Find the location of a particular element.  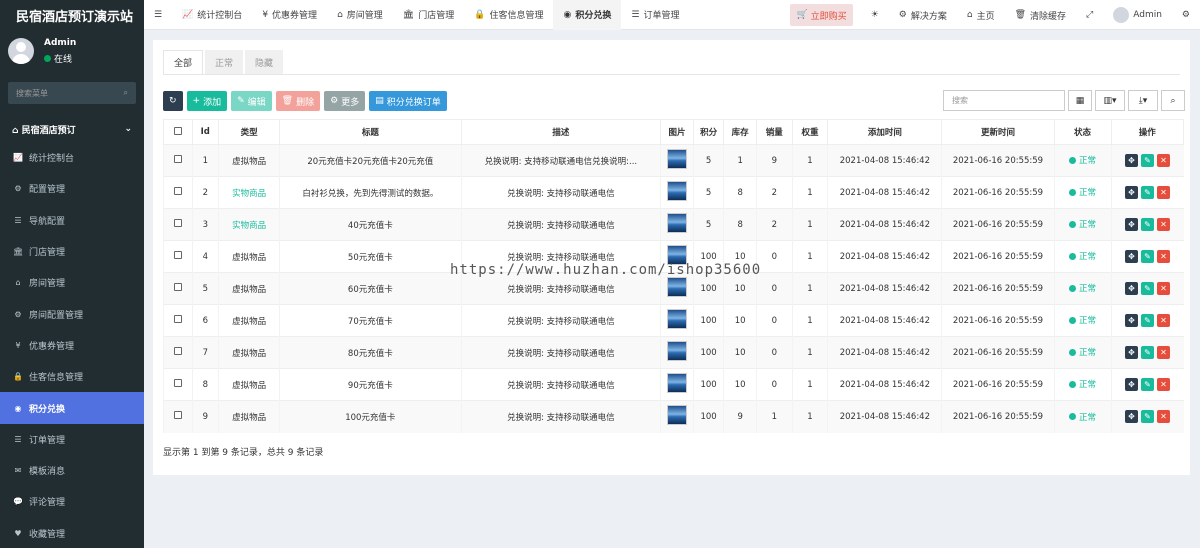

header-desc: 描述 is located at coordinates (561, 132).